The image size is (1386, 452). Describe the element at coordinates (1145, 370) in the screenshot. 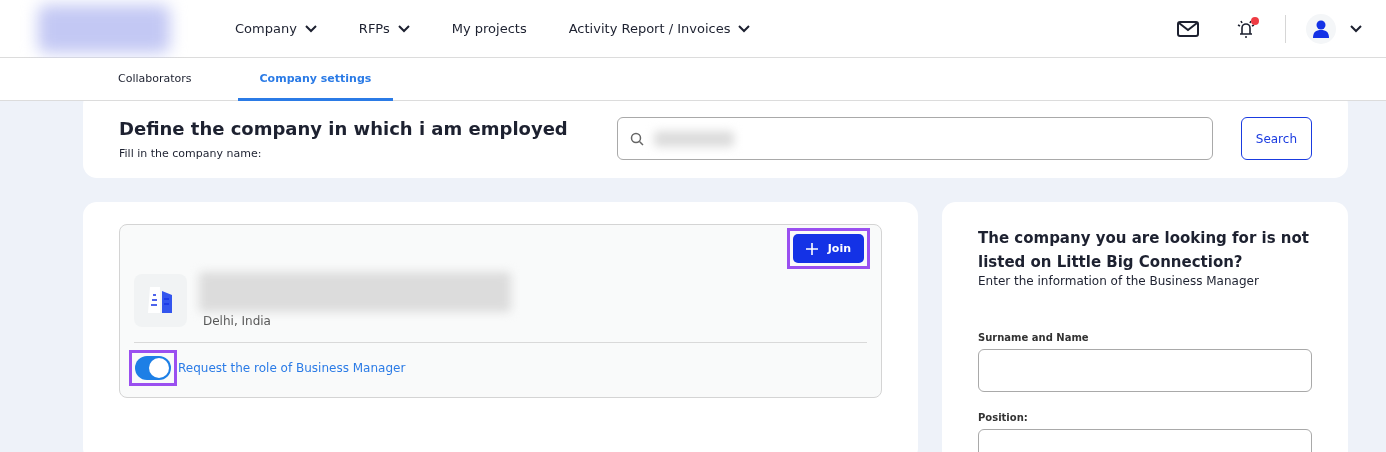

I see `input-field` at that location.